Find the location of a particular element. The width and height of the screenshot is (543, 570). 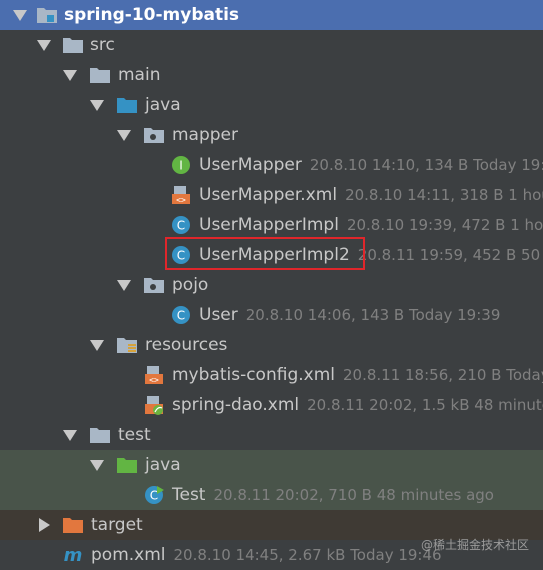

file-name: spring-dao.xml is located at coordinates (236, 405).